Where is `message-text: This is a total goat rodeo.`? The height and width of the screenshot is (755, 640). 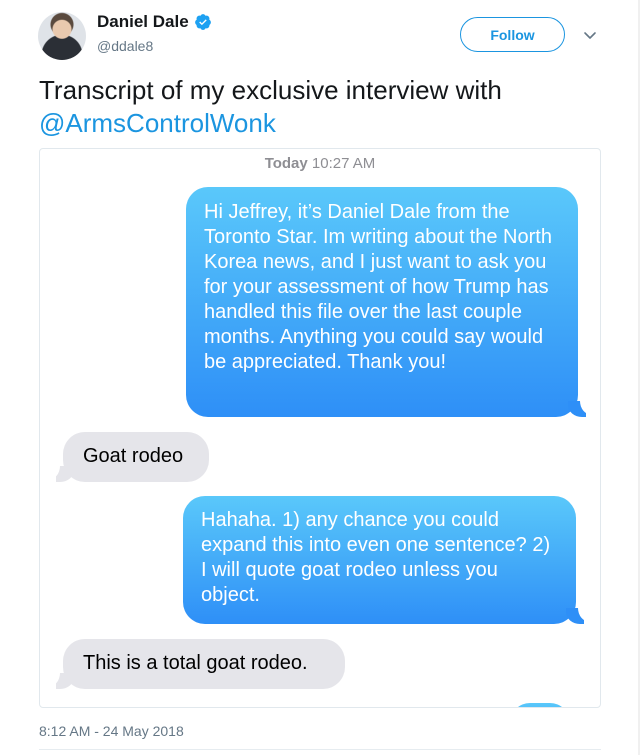
message-text: This is a total goat rodeo. is located at coordinates (195, 663).